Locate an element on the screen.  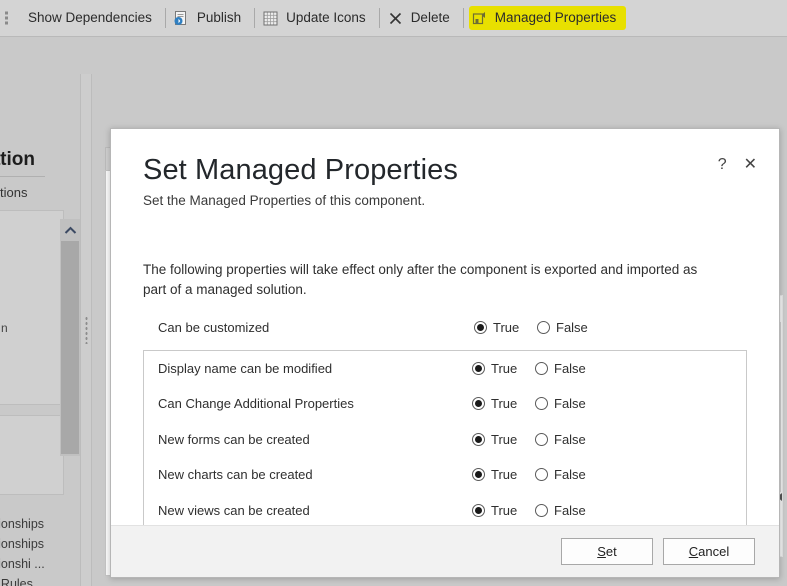
left-pane-scrollbar is located at coordinates (70, 337).